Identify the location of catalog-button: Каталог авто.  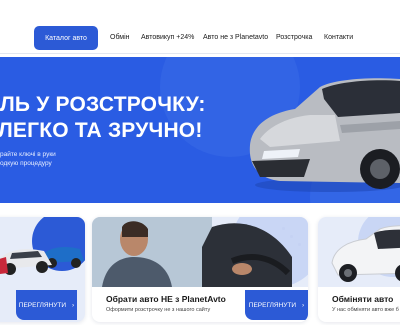
(66, 38).